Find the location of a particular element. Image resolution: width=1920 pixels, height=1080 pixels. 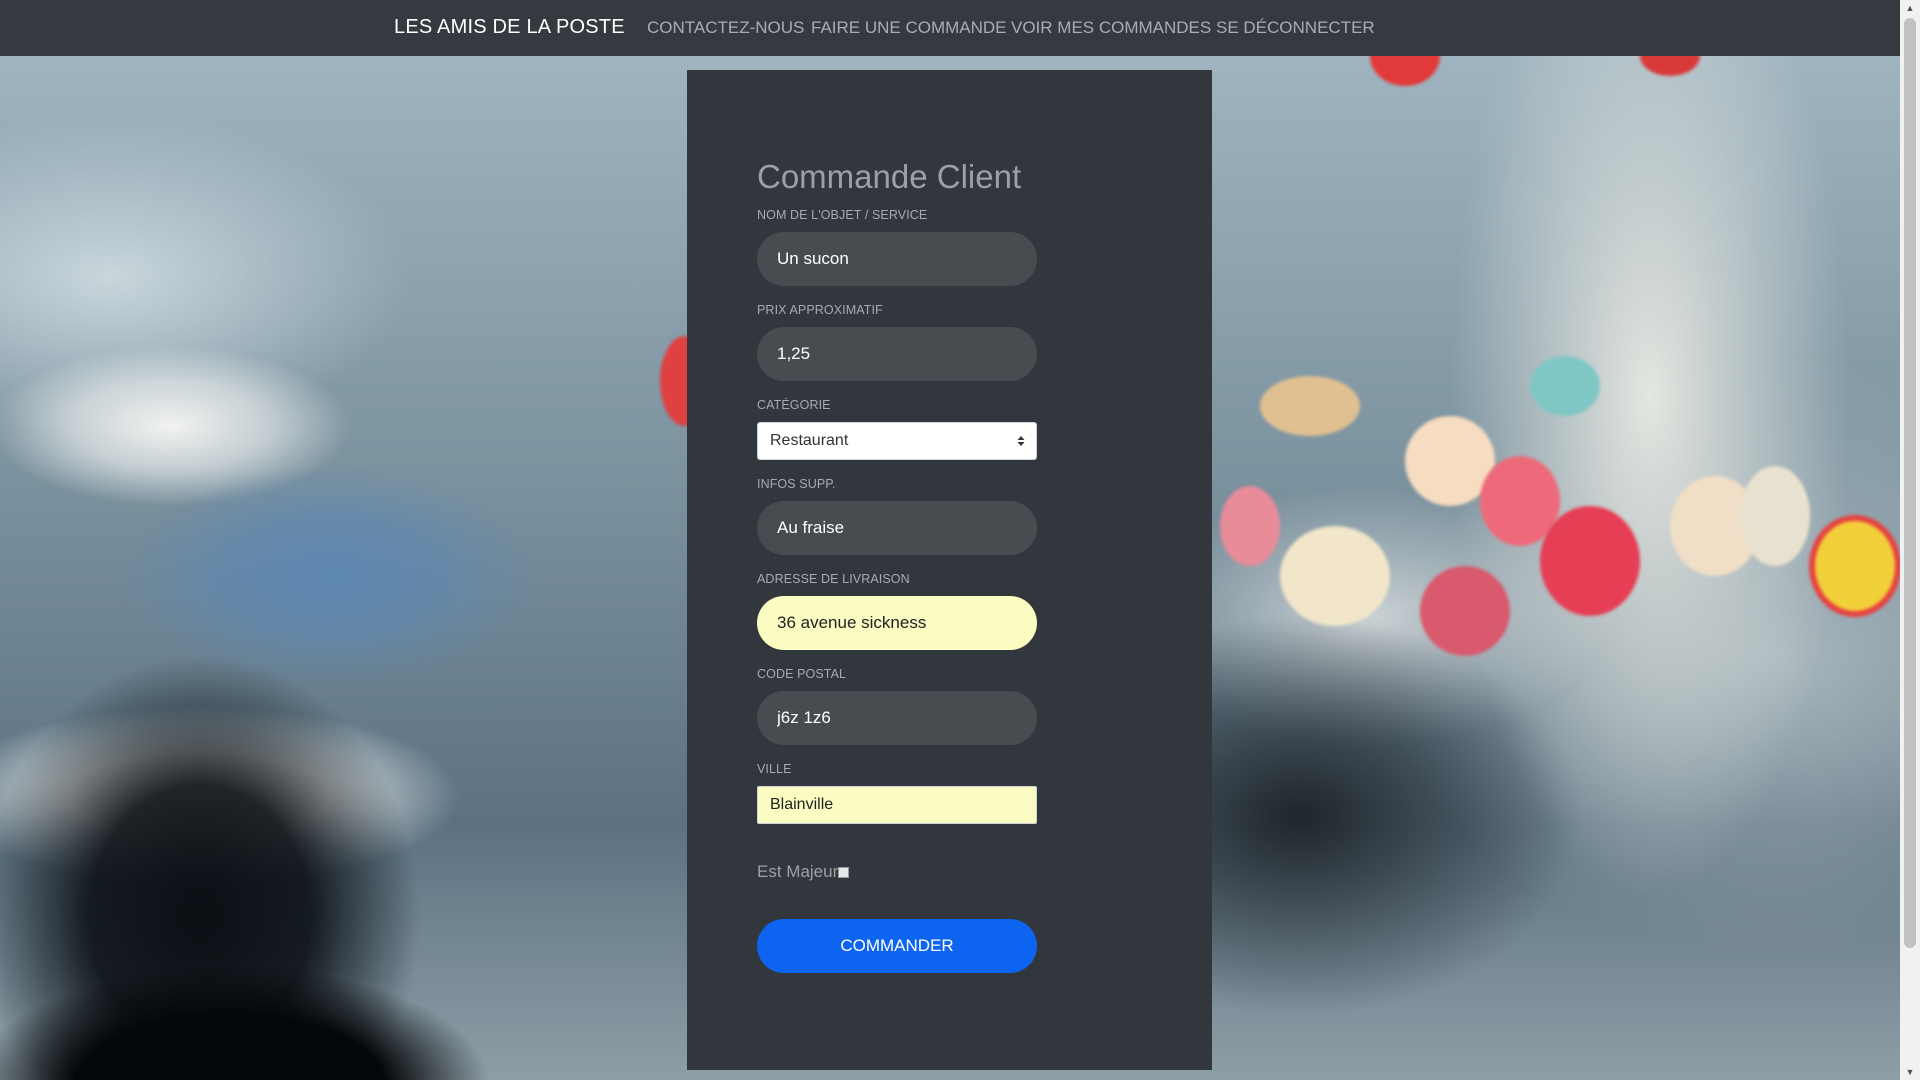

order-submit-button: COMMANDER is located at coordinates (897, 946).